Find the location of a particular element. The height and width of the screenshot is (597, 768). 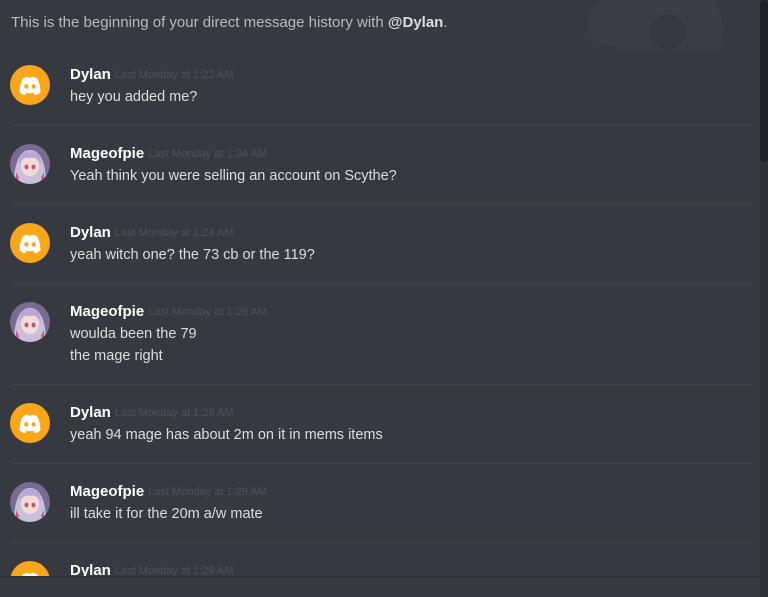

message-text: woulda been the 79 is located at coordinates (133, 334).